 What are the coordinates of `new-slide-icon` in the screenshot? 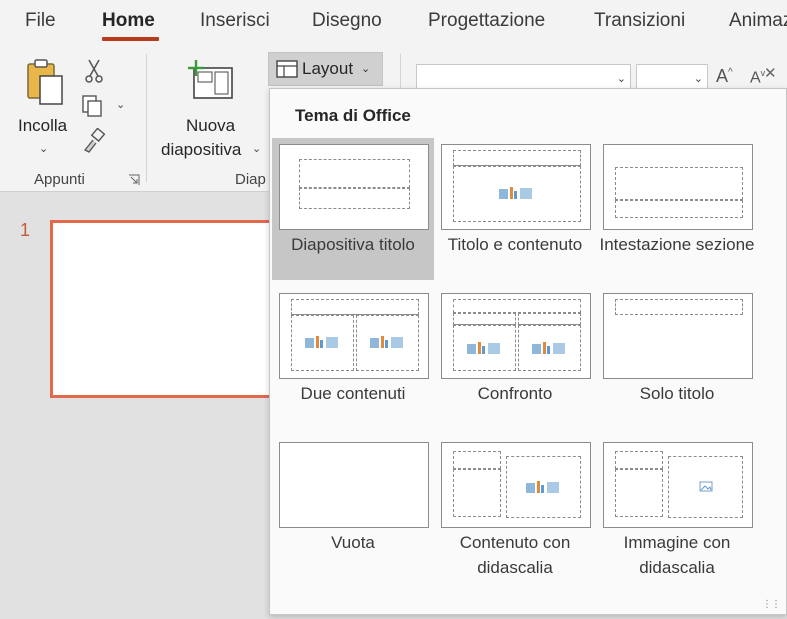 It's located at (210, 79).